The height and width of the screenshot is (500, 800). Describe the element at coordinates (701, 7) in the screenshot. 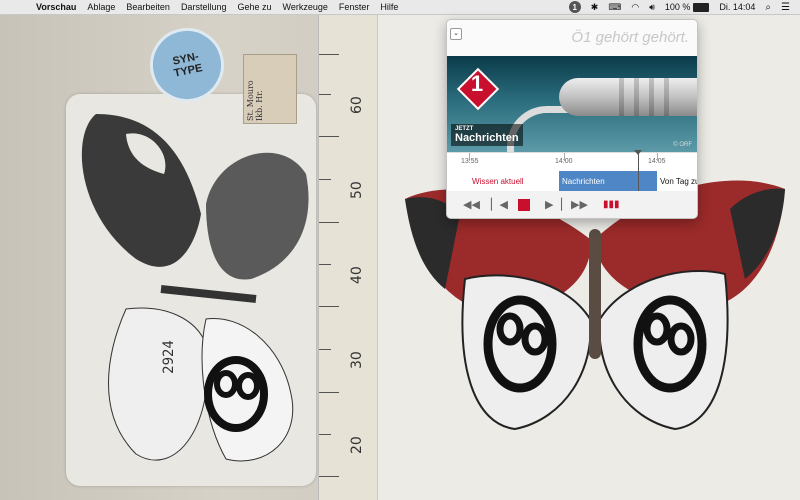

I see `battery-icon` at that location.